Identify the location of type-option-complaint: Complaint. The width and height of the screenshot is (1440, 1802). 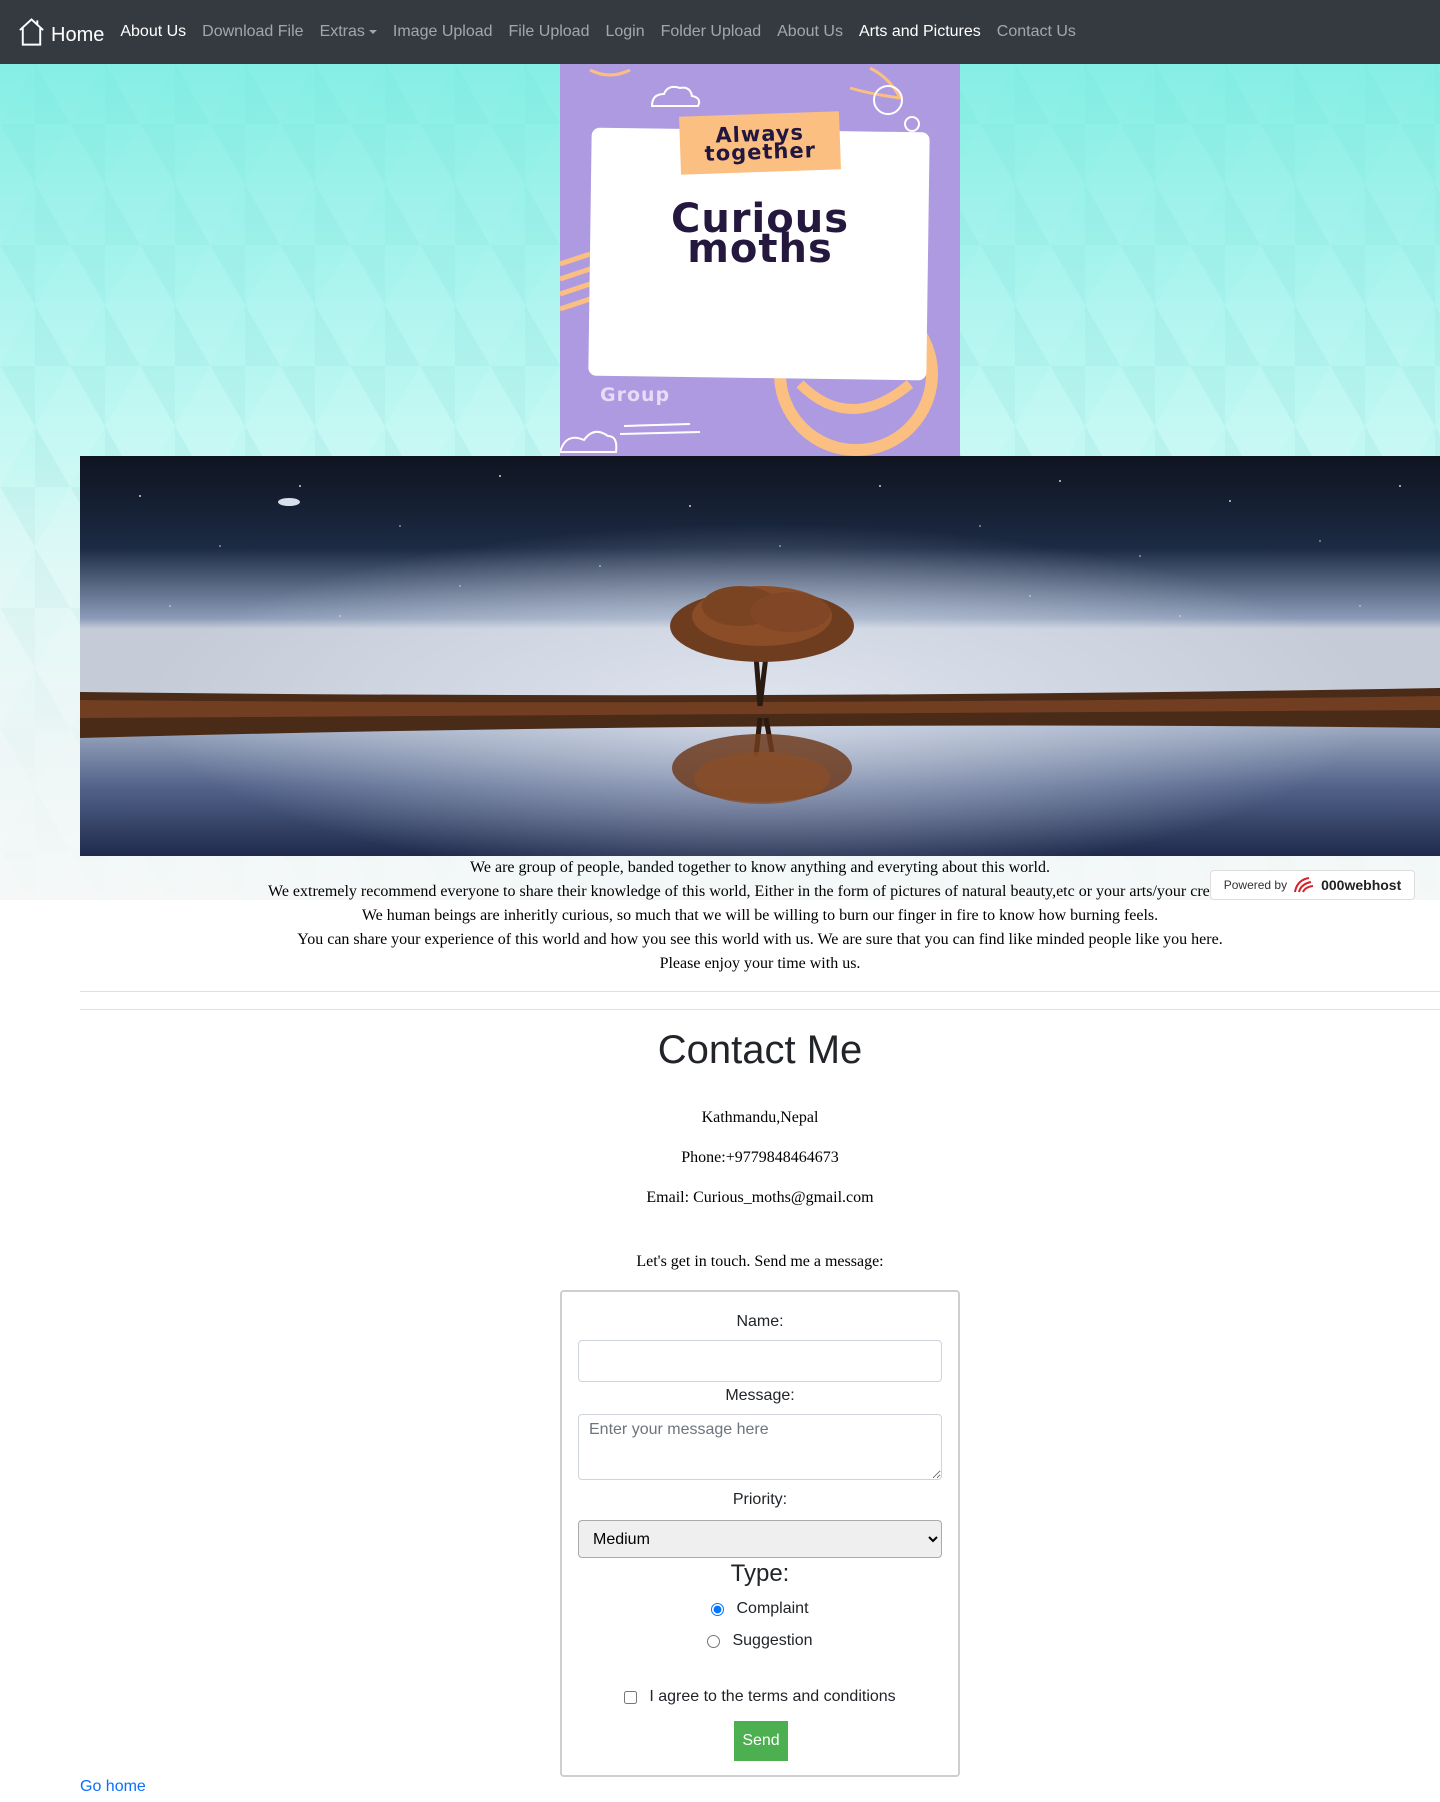
(760, 1609).